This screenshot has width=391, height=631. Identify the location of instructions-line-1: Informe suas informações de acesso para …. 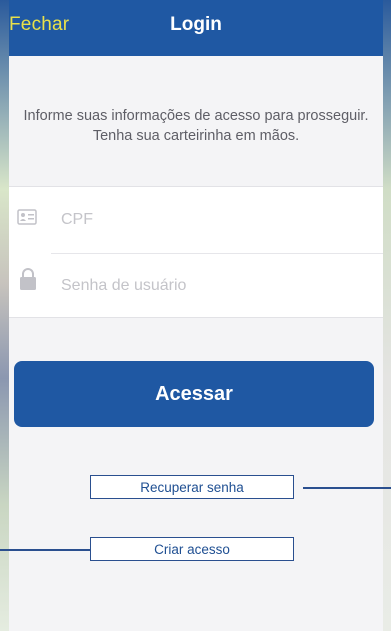
(196, 116).